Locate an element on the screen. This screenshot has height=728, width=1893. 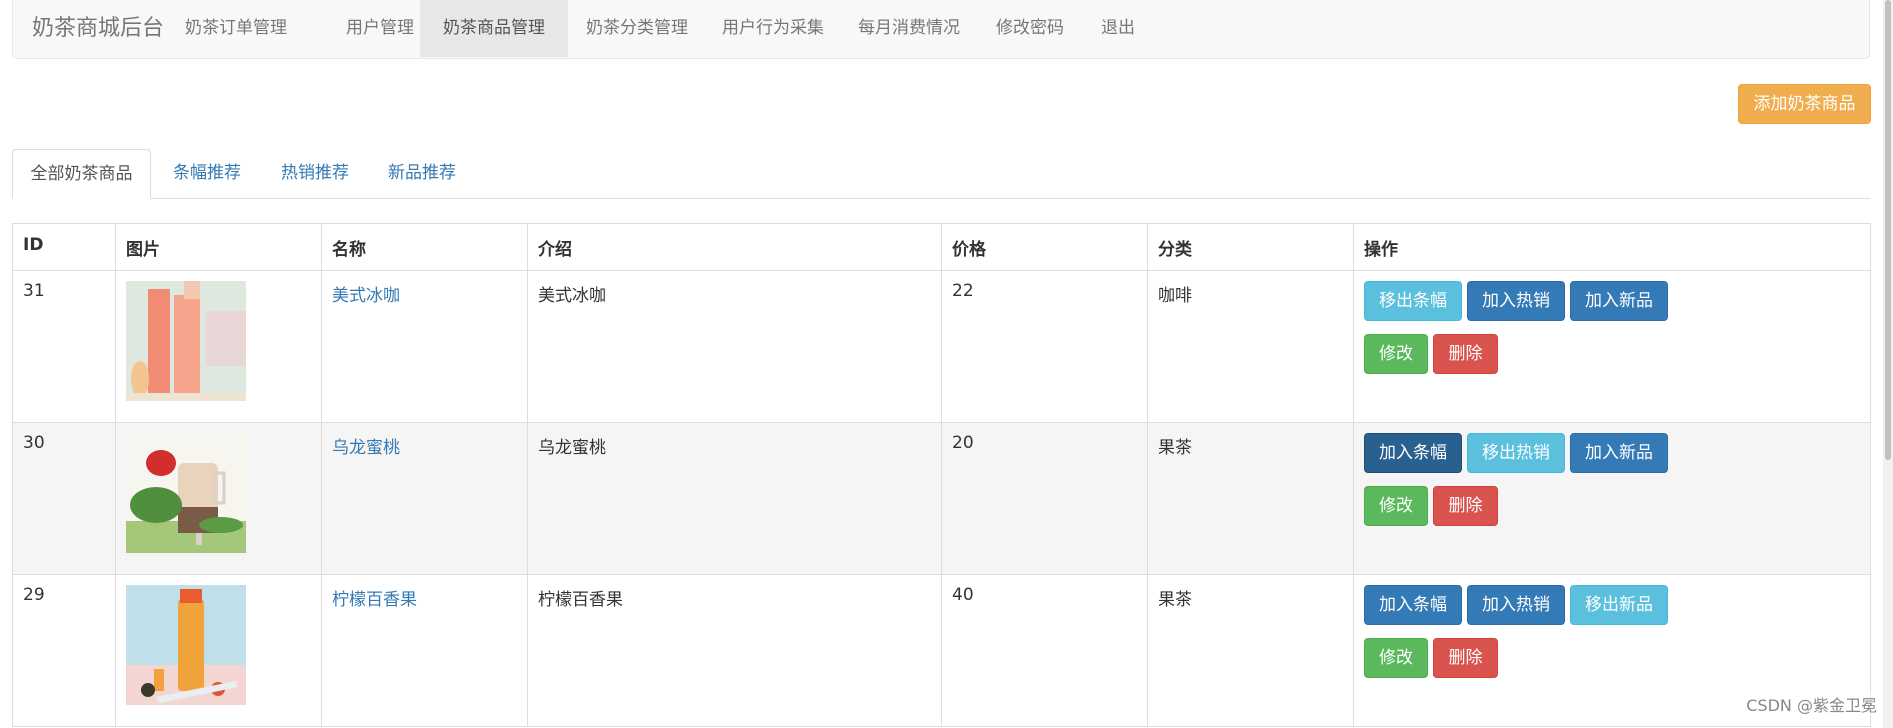
remove-hot-button: 移出热销 is located at coordinates (1516, 453).